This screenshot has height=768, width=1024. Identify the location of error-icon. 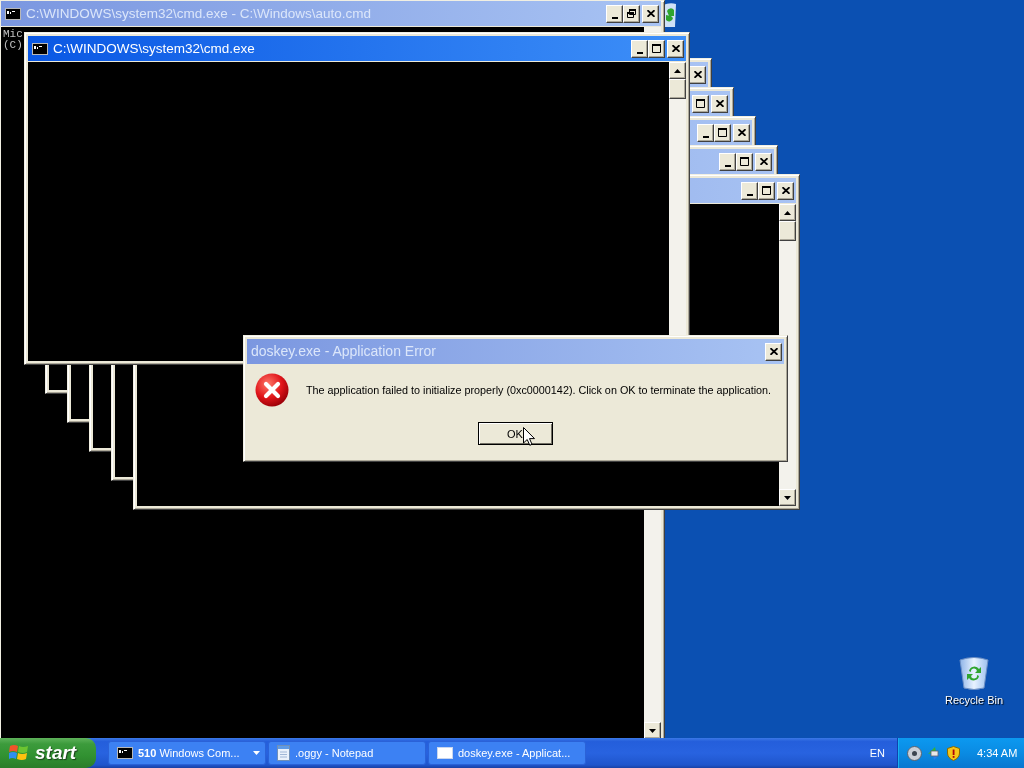
(272, 390).